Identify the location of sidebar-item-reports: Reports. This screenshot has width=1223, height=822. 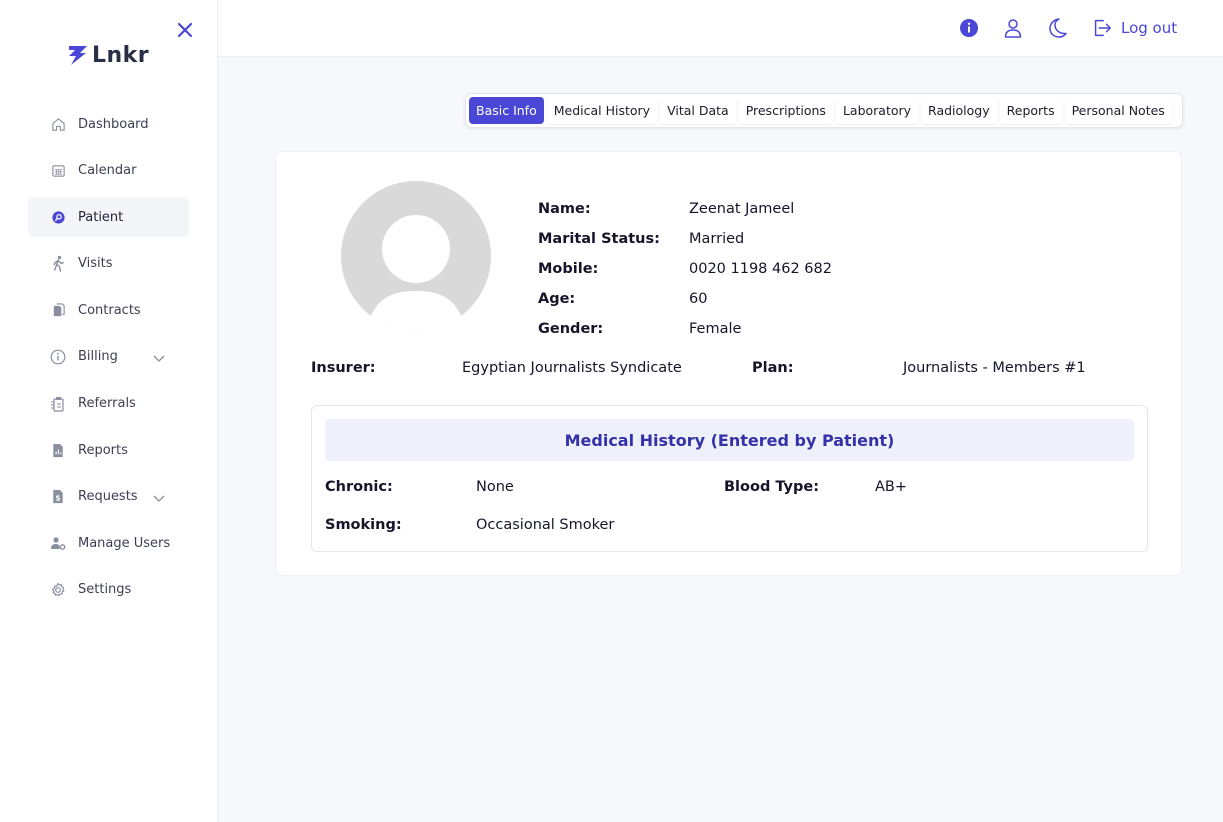
(108, 450).